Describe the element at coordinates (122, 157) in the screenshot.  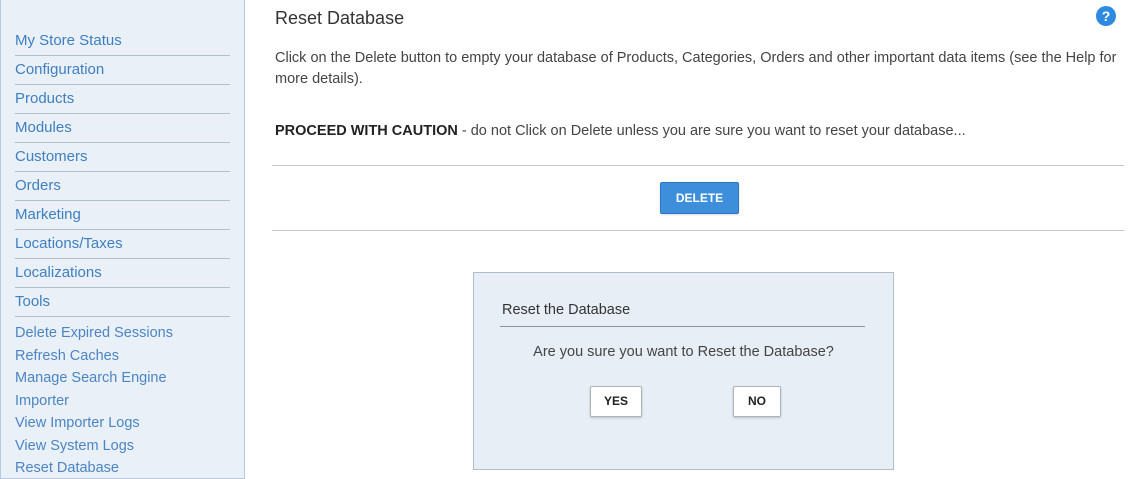
I see `sidebar-item-customers: Customers` at that location.